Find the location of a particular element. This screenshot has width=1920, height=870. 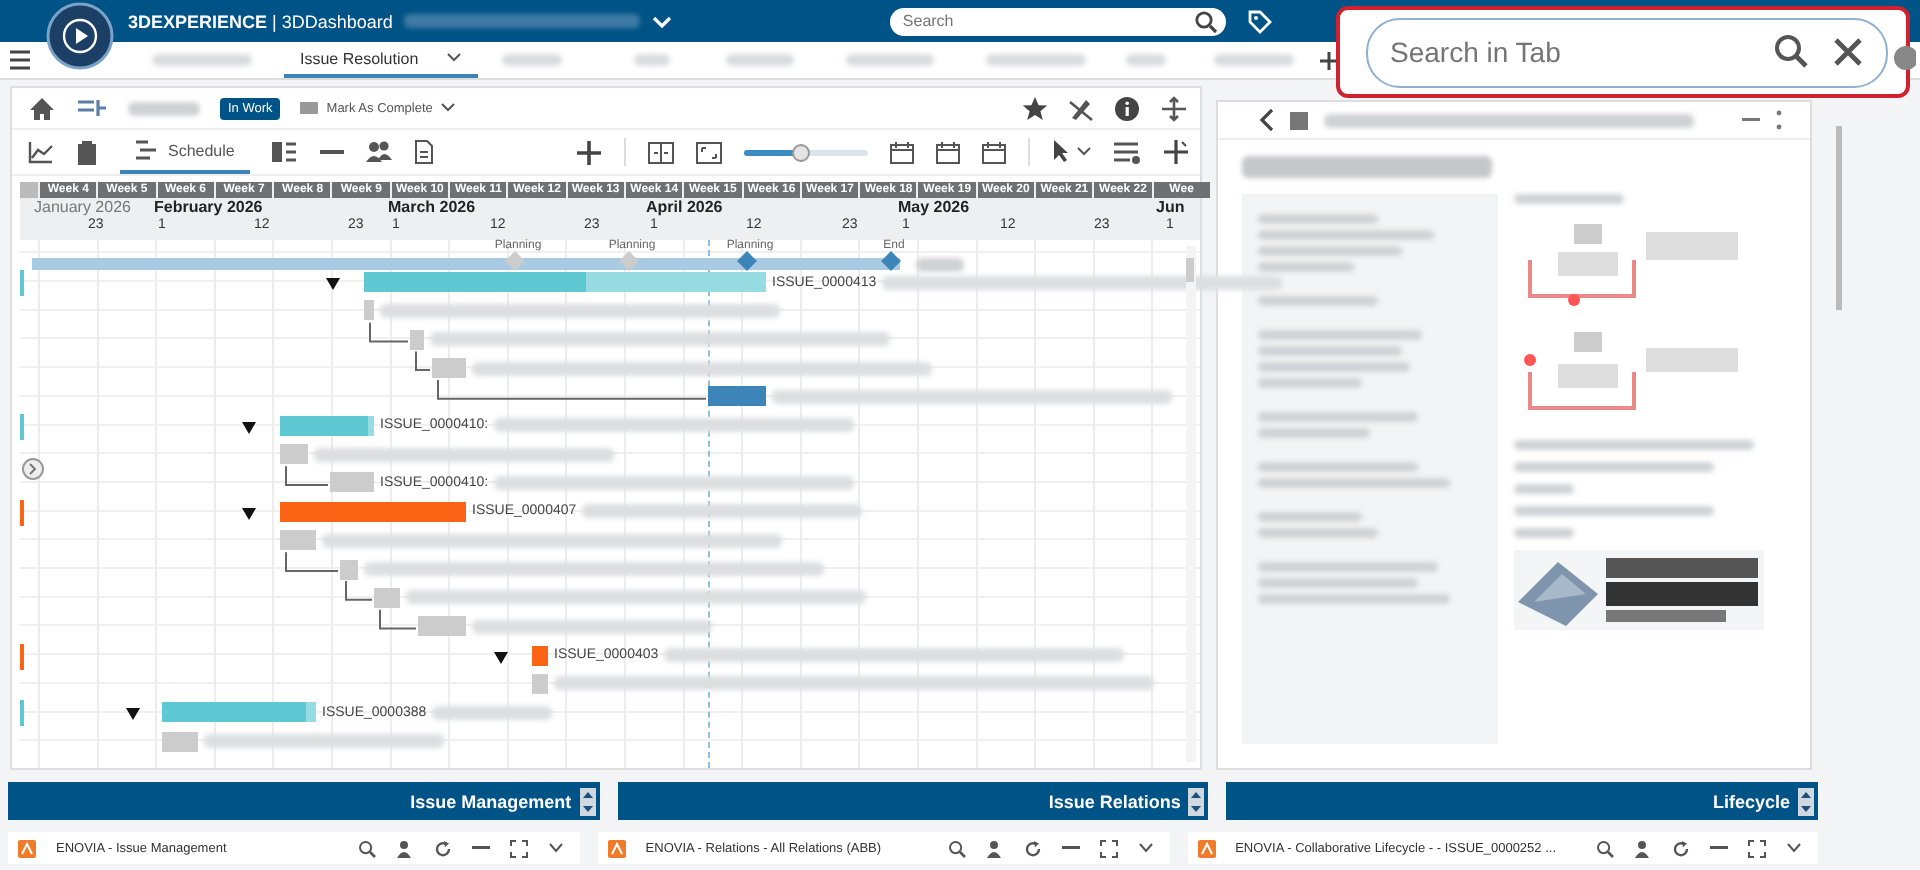

slider-thumb is located at coordinates (801, 152).